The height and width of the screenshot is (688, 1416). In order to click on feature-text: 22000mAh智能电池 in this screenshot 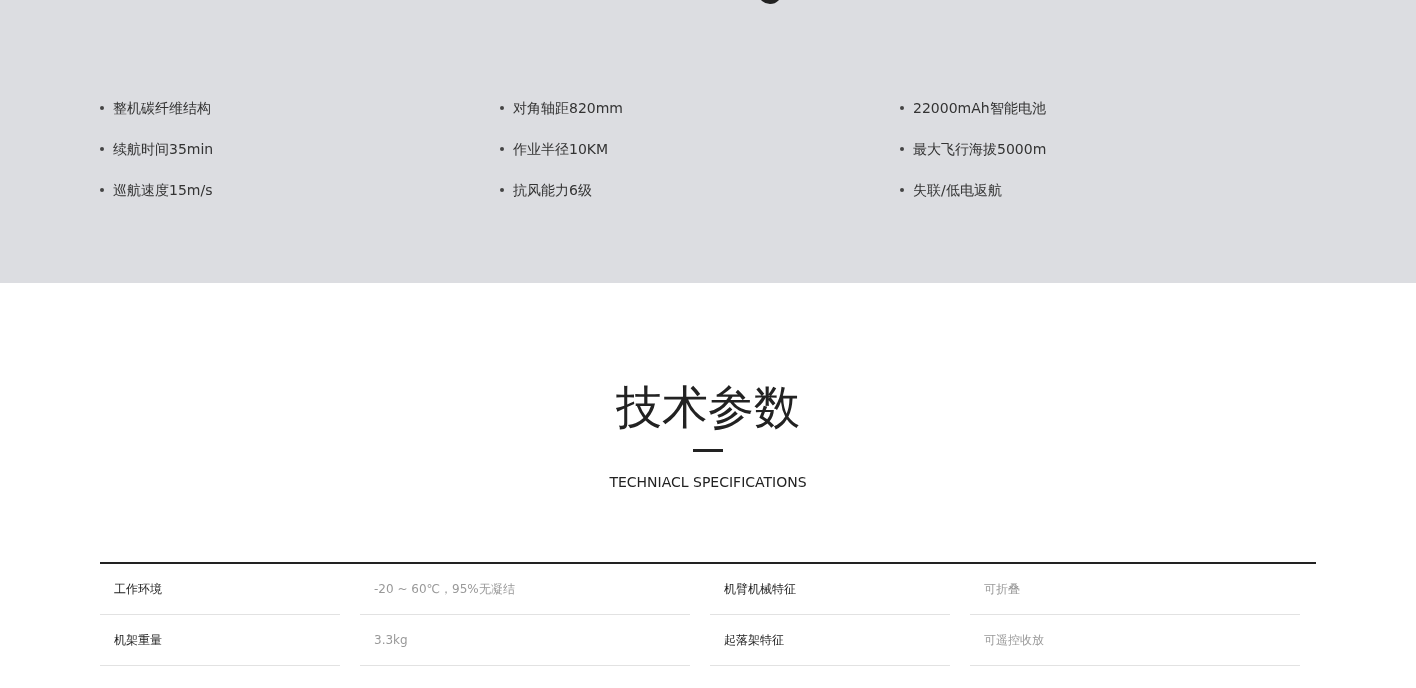, I will do `click(979, 108)`.